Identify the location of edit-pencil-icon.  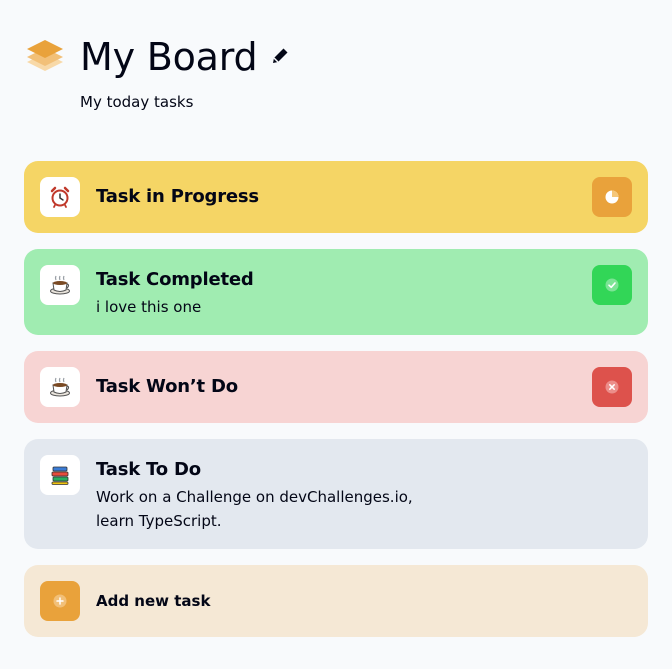
(280, 56).